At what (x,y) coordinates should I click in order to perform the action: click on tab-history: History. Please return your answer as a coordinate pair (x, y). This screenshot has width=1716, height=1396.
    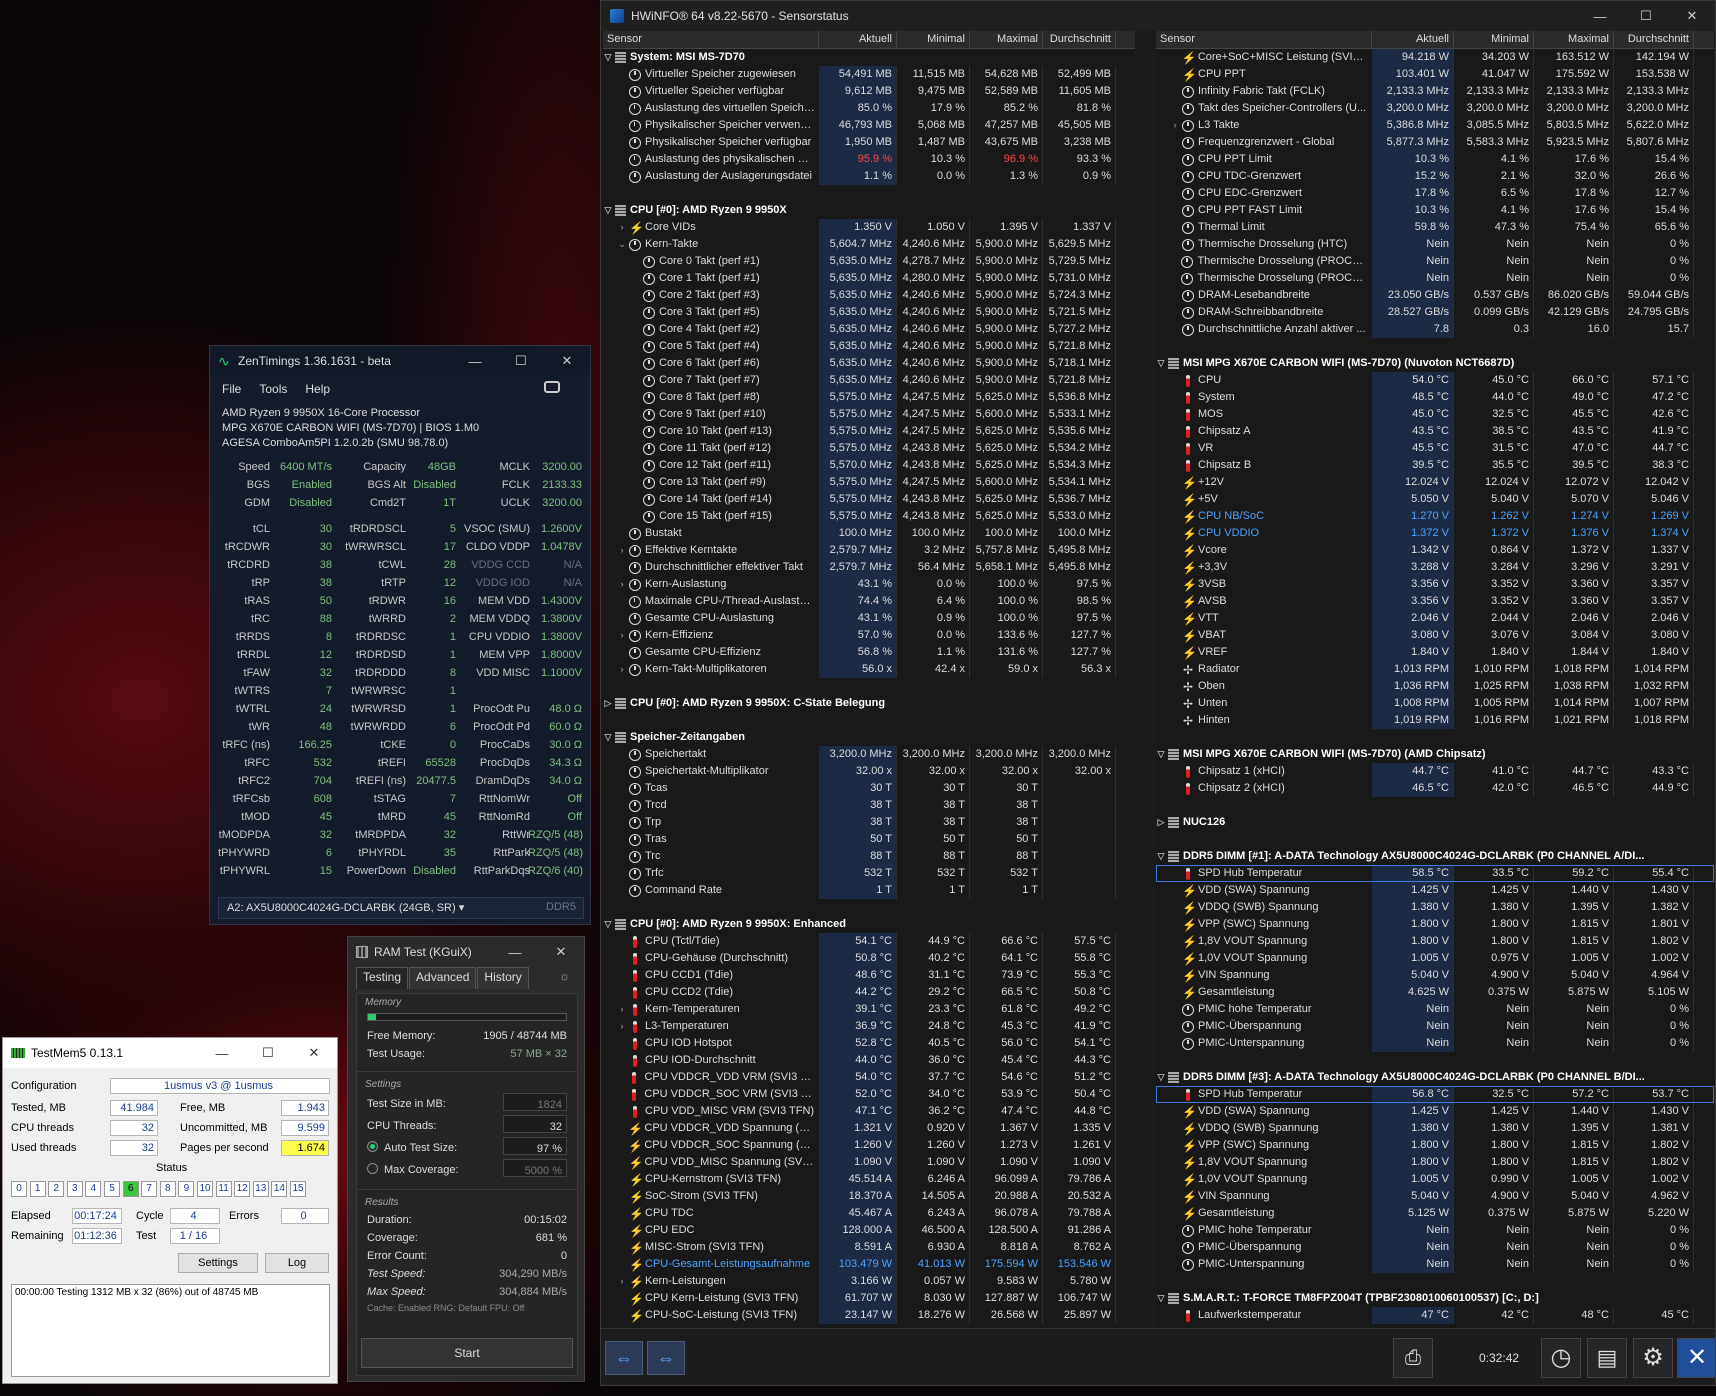
    Looking at the image, I should click on (503, 978).